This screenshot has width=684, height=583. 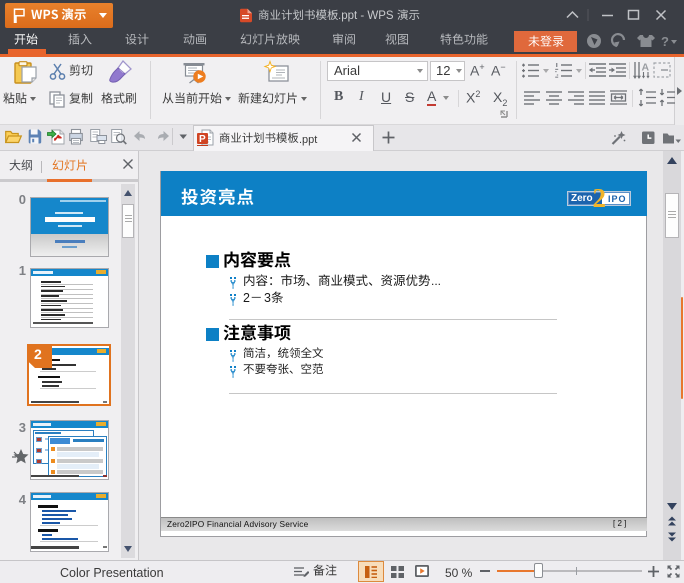 What do you see at coordinates (202, 139) in the screenshot?
I see `svg-text: P` at bounding box center [202, 139].